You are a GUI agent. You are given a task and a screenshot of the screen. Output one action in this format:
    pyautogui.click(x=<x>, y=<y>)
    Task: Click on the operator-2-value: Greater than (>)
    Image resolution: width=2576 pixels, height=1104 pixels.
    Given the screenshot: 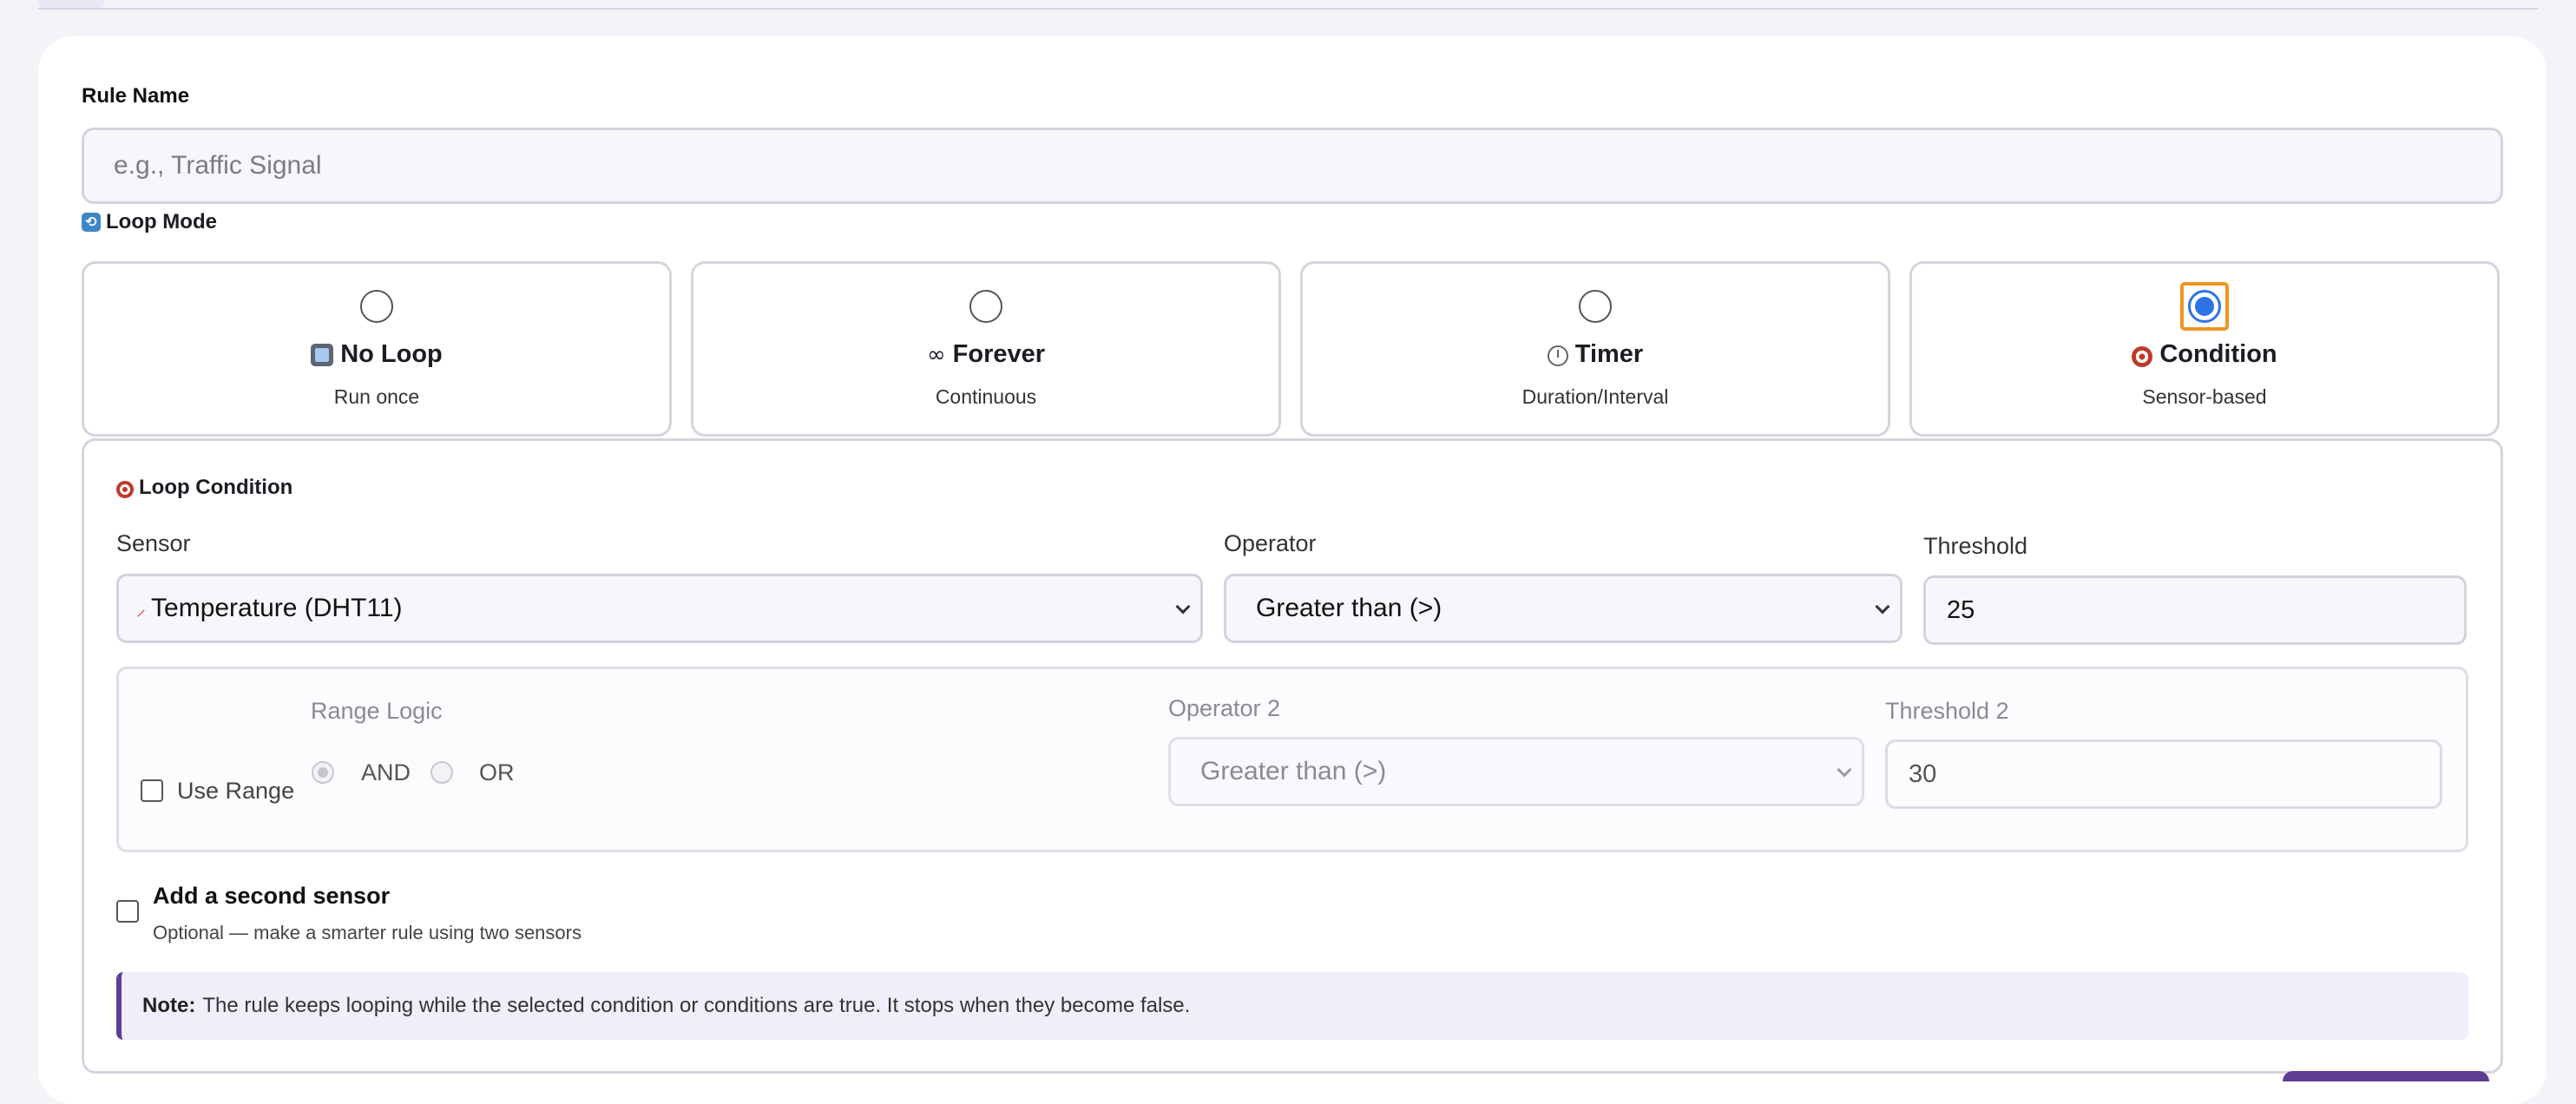 What is the action you would take?
    pyautogui.click(x=1294, y=771)
    